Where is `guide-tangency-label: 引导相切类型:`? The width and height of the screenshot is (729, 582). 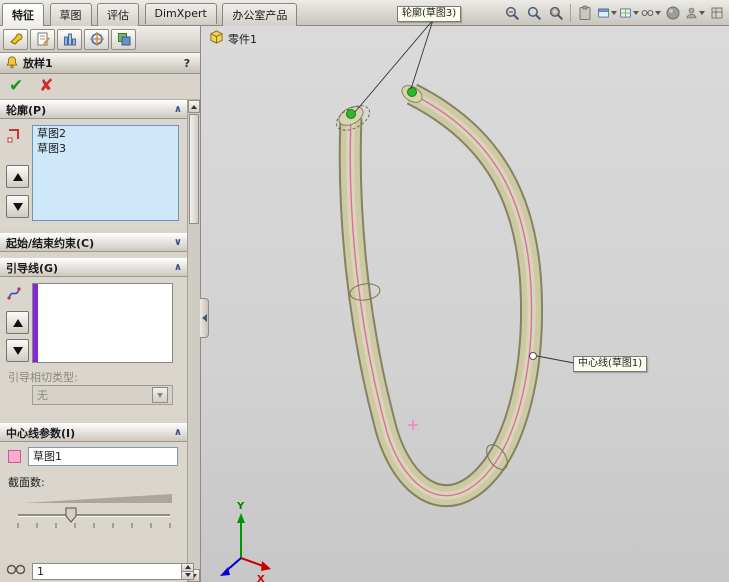
guide-tangency-label: 引导相切类型: is located at coordinates (43, 377).